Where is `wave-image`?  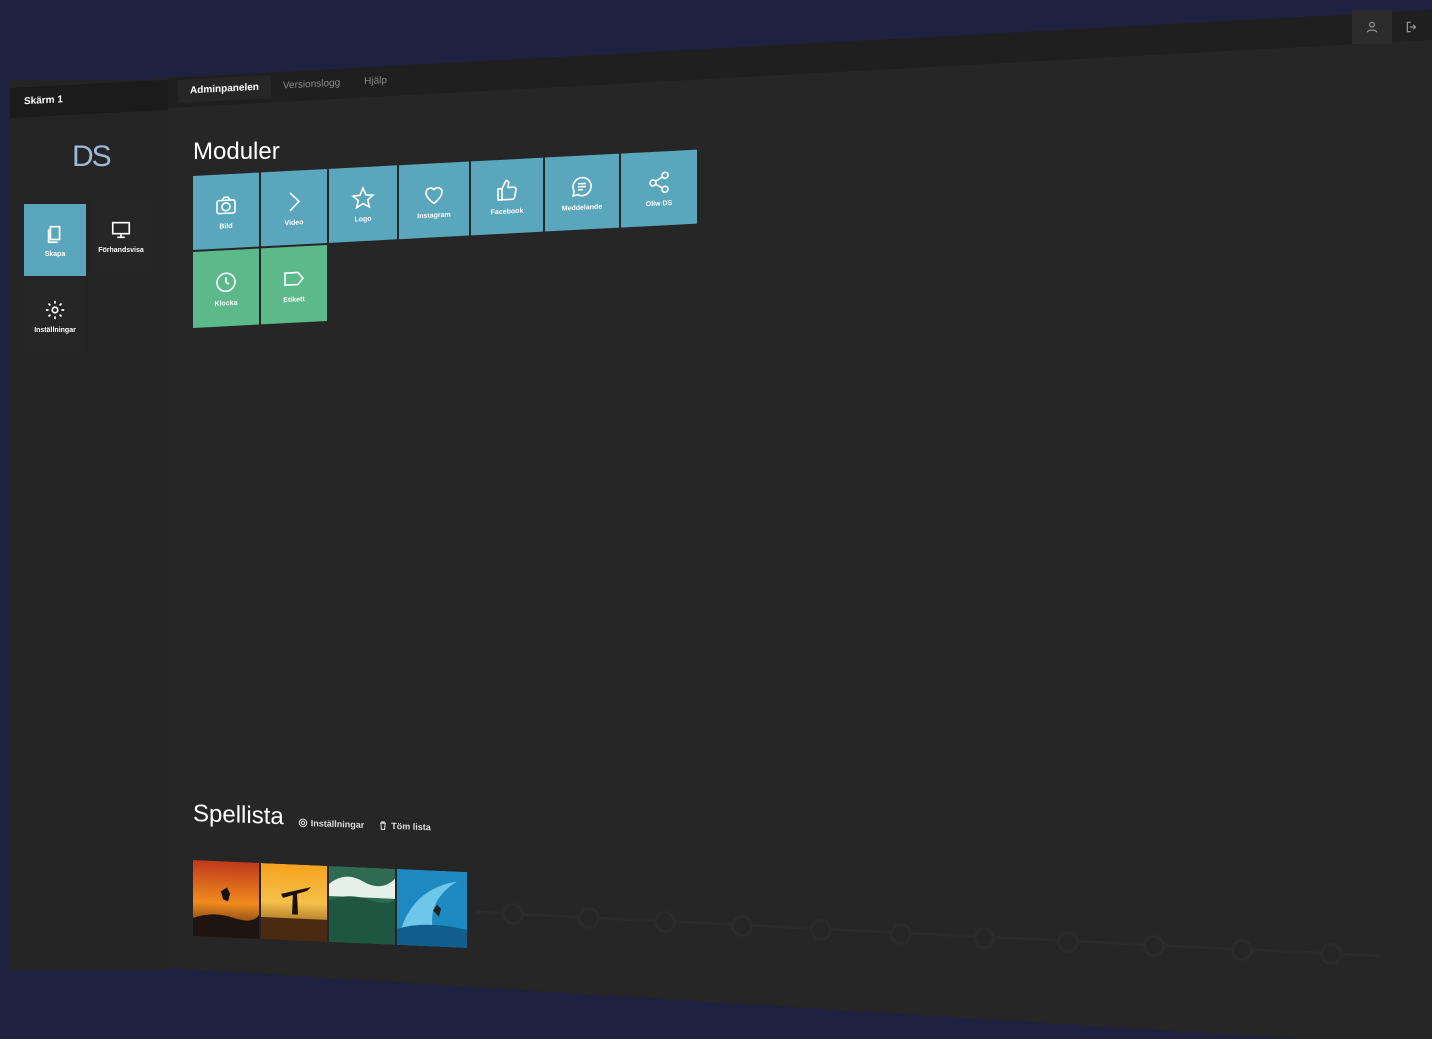
wave-image is located at coordinates (362, 905).